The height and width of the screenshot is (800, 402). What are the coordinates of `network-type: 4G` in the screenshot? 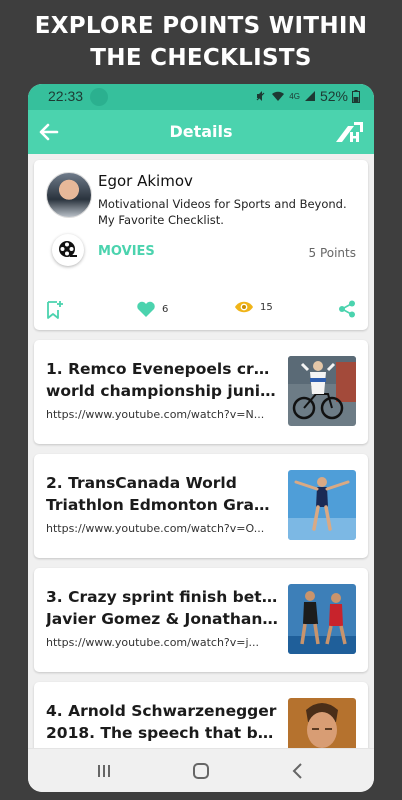 It's located at (294, 96).